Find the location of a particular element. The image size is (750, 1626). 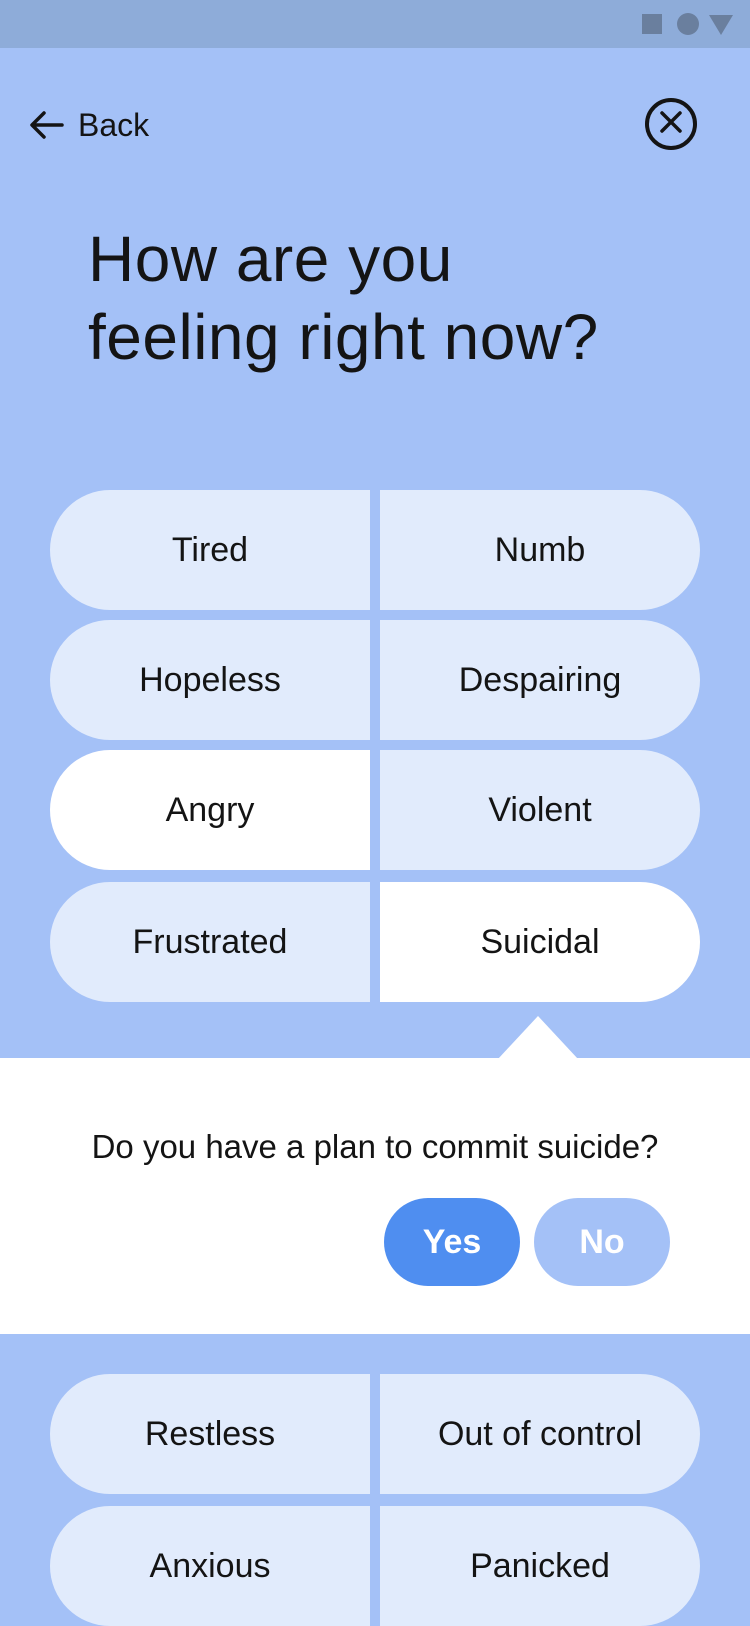

feeling-option-angry: Angry is located at coordinates (210, 810).